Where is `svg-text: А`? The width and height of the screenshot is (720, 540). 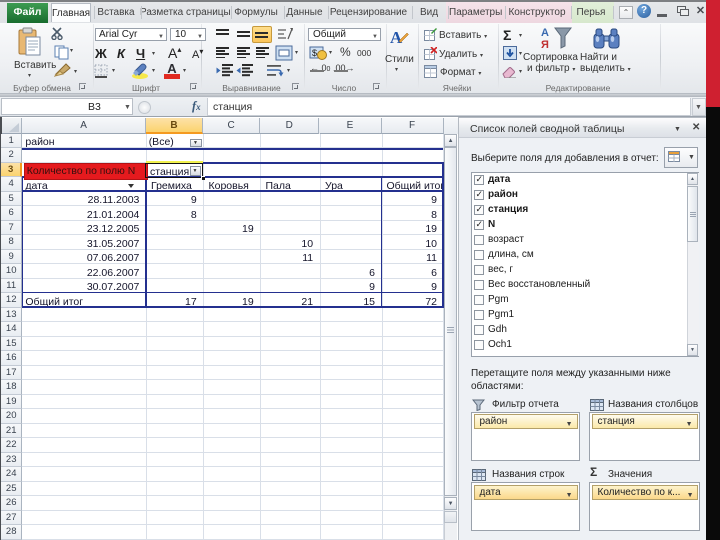 svg-text: А is located at coordinates (545, 33).